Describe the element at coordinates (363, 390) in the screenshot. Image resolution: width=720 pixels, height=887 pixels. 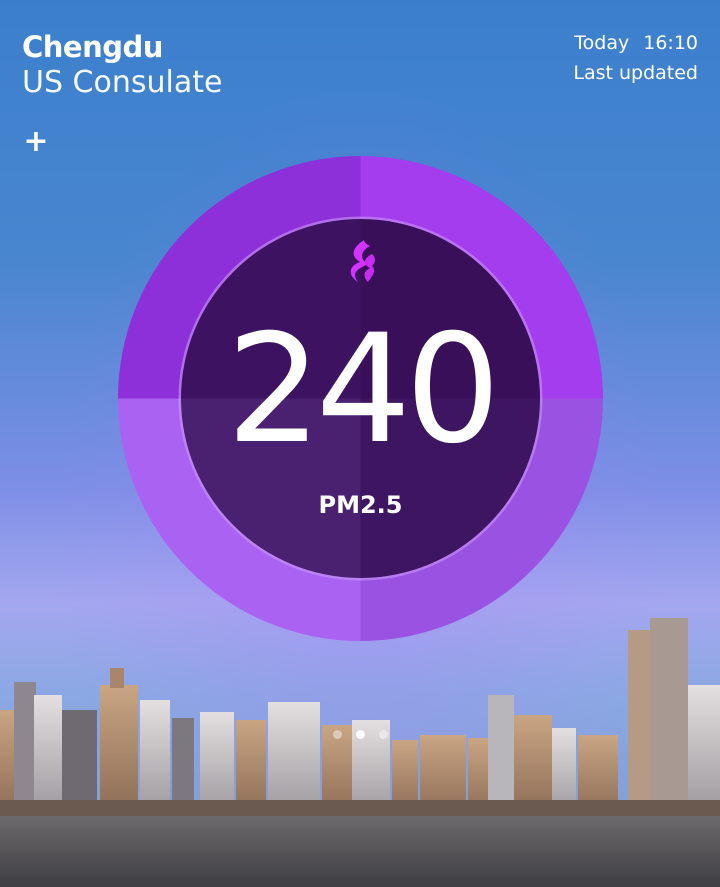
I see `pm25-value: 240` at that location.